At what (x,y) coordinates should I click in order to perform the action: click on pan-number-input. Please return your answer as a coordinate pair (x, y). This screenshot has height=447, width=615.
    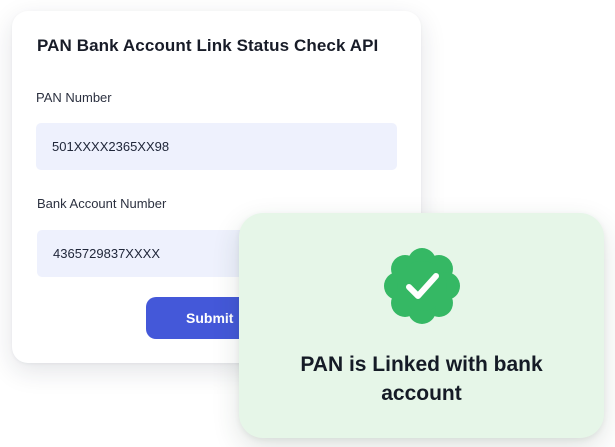
    Looking at the image, I should click on (216, 146).